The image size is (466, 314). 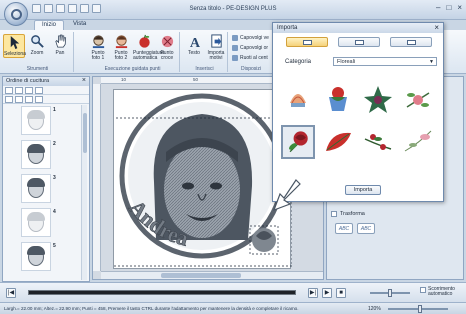 What do you see at coordinates (162, 292) in the screenshot?
I see `simulator-progress-track` at bounding box center [162, 292].